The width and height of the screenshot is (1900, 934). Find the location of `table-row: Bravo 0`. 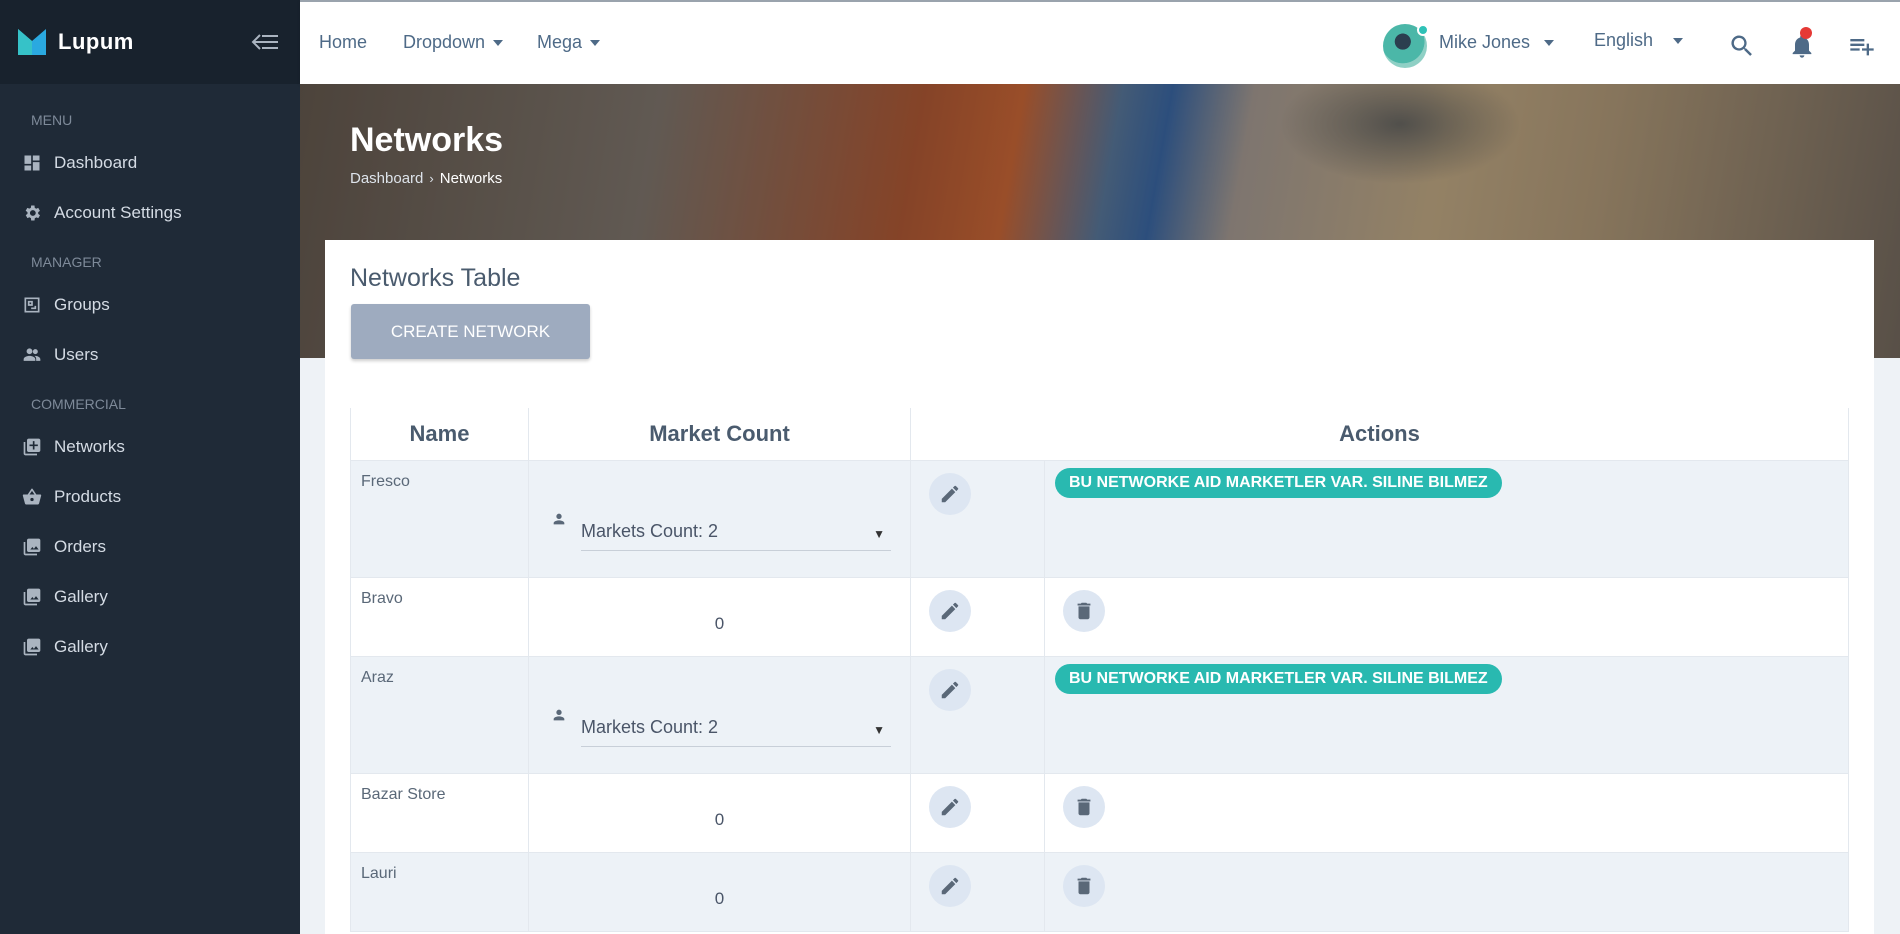

table-row: Bravo 0 is located at coordinates (1099, 616).